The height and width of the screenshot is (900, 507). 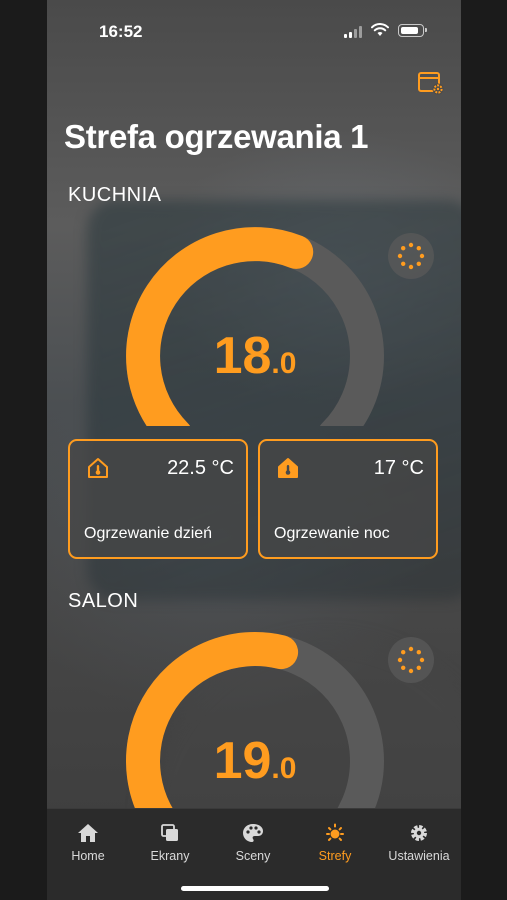 I want to click on tab-label: Ekrany, so click(x=170, y=856).